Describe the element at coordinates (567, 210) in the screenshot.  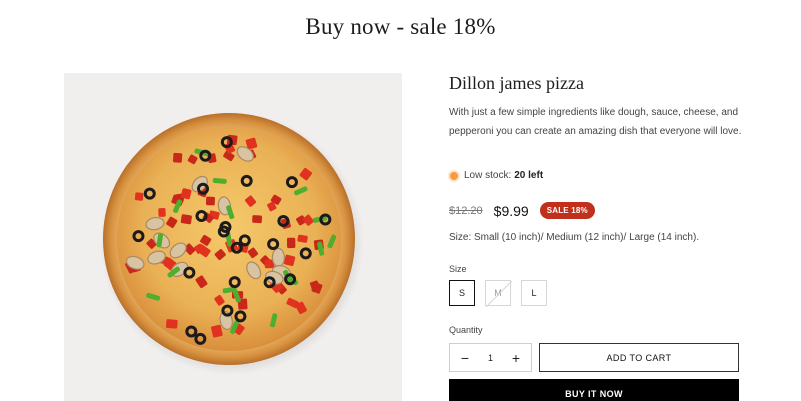
I see `sale-badge: SALE 18%` at that location.